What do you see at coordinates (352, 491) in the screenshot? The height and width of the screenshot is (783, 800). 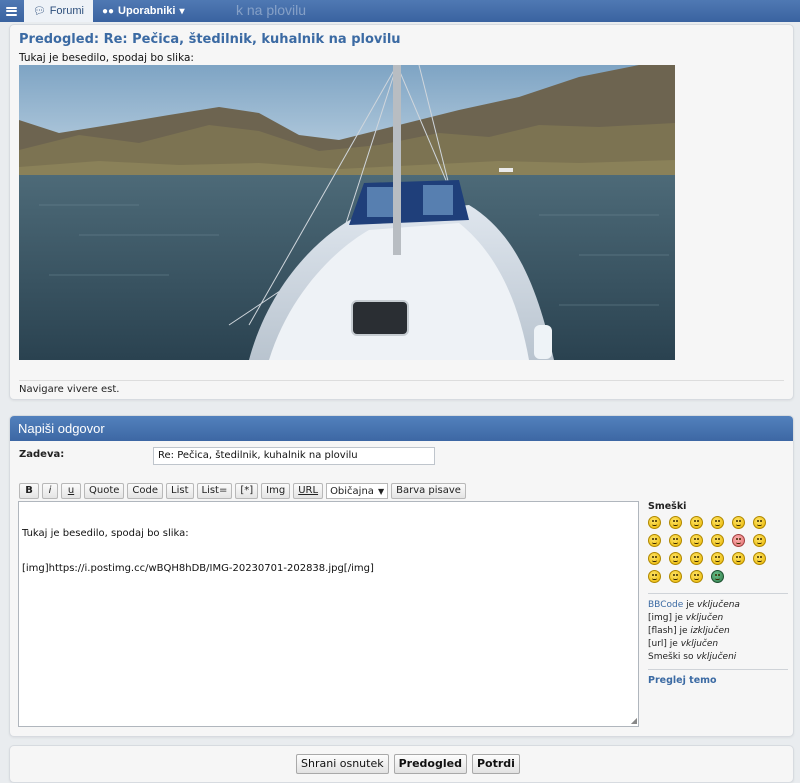 I see `font-size-value: Običajna` at bounding box center [352, 491].